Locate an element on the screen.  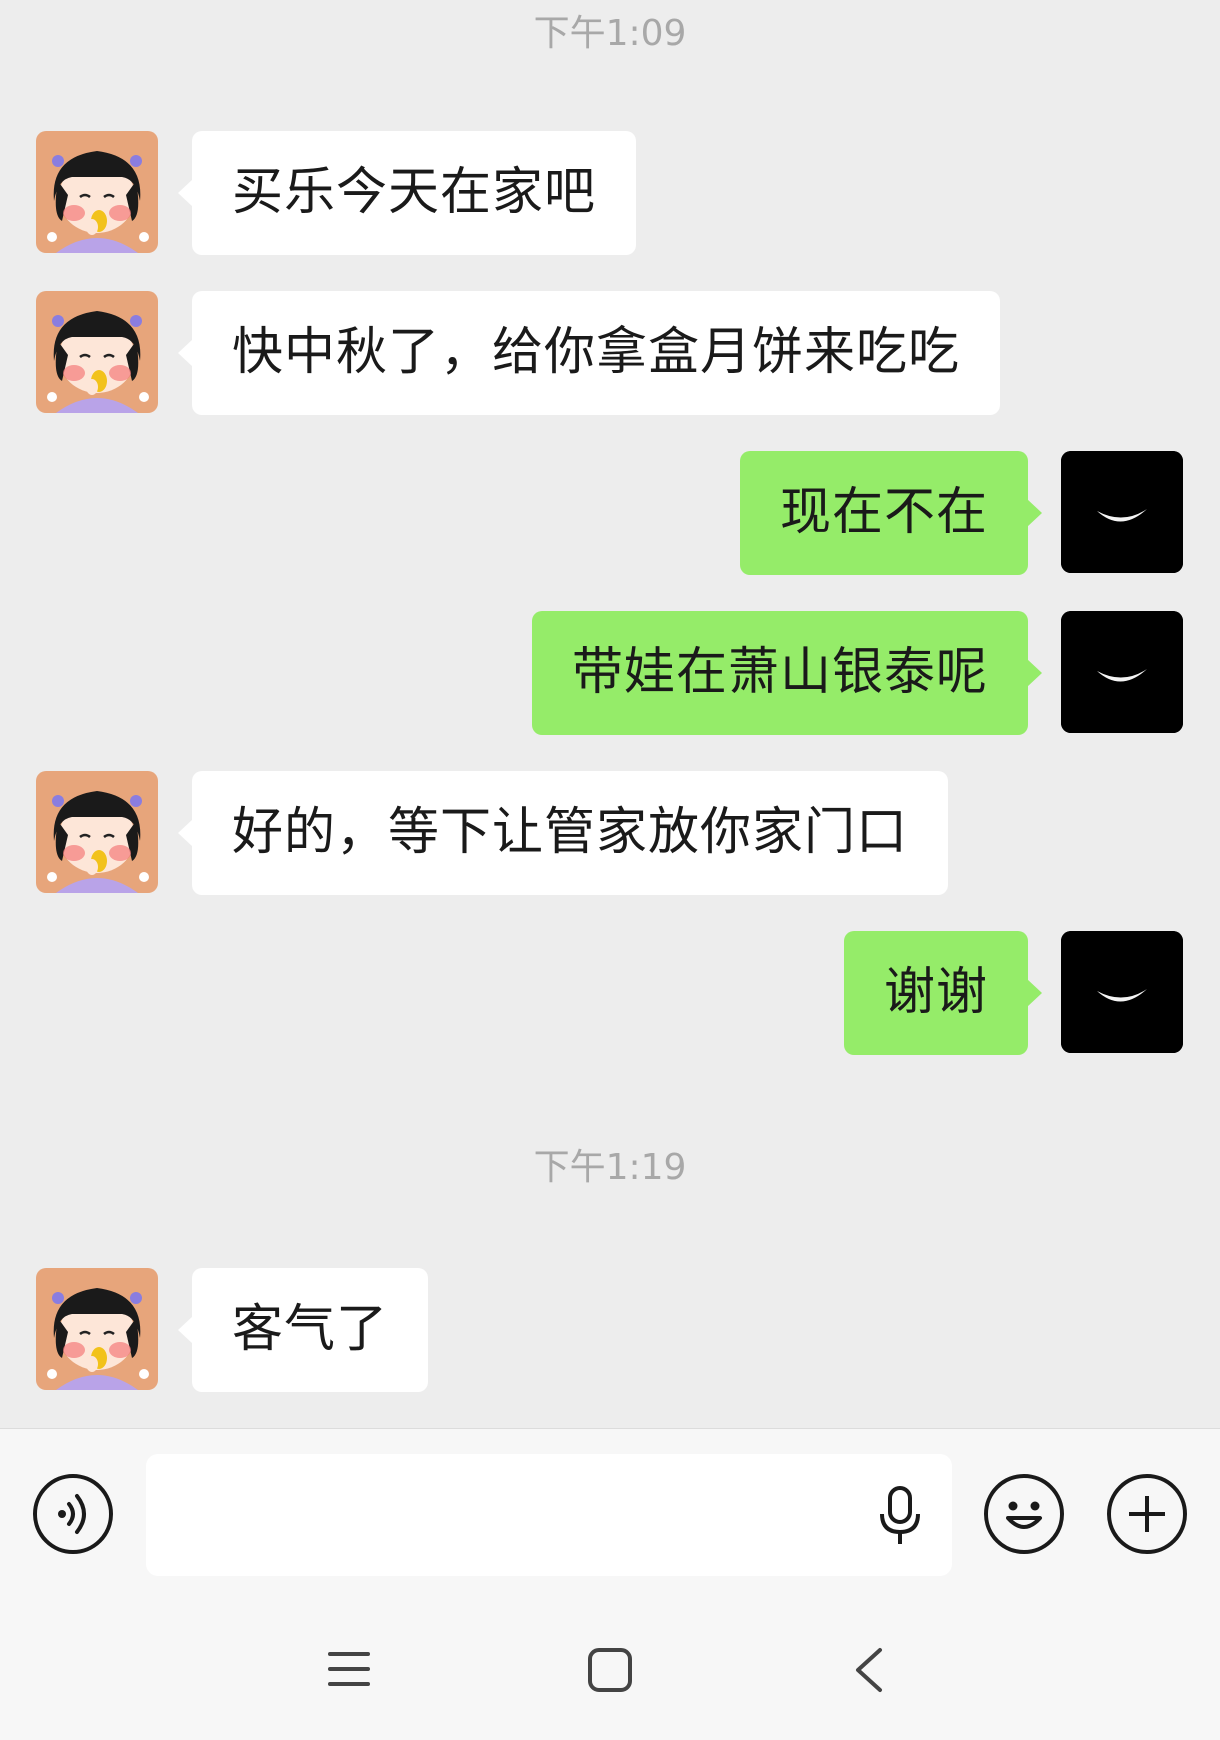
message-row: 带娃在萧山银泰呢 is located at coordinates (610, 673).